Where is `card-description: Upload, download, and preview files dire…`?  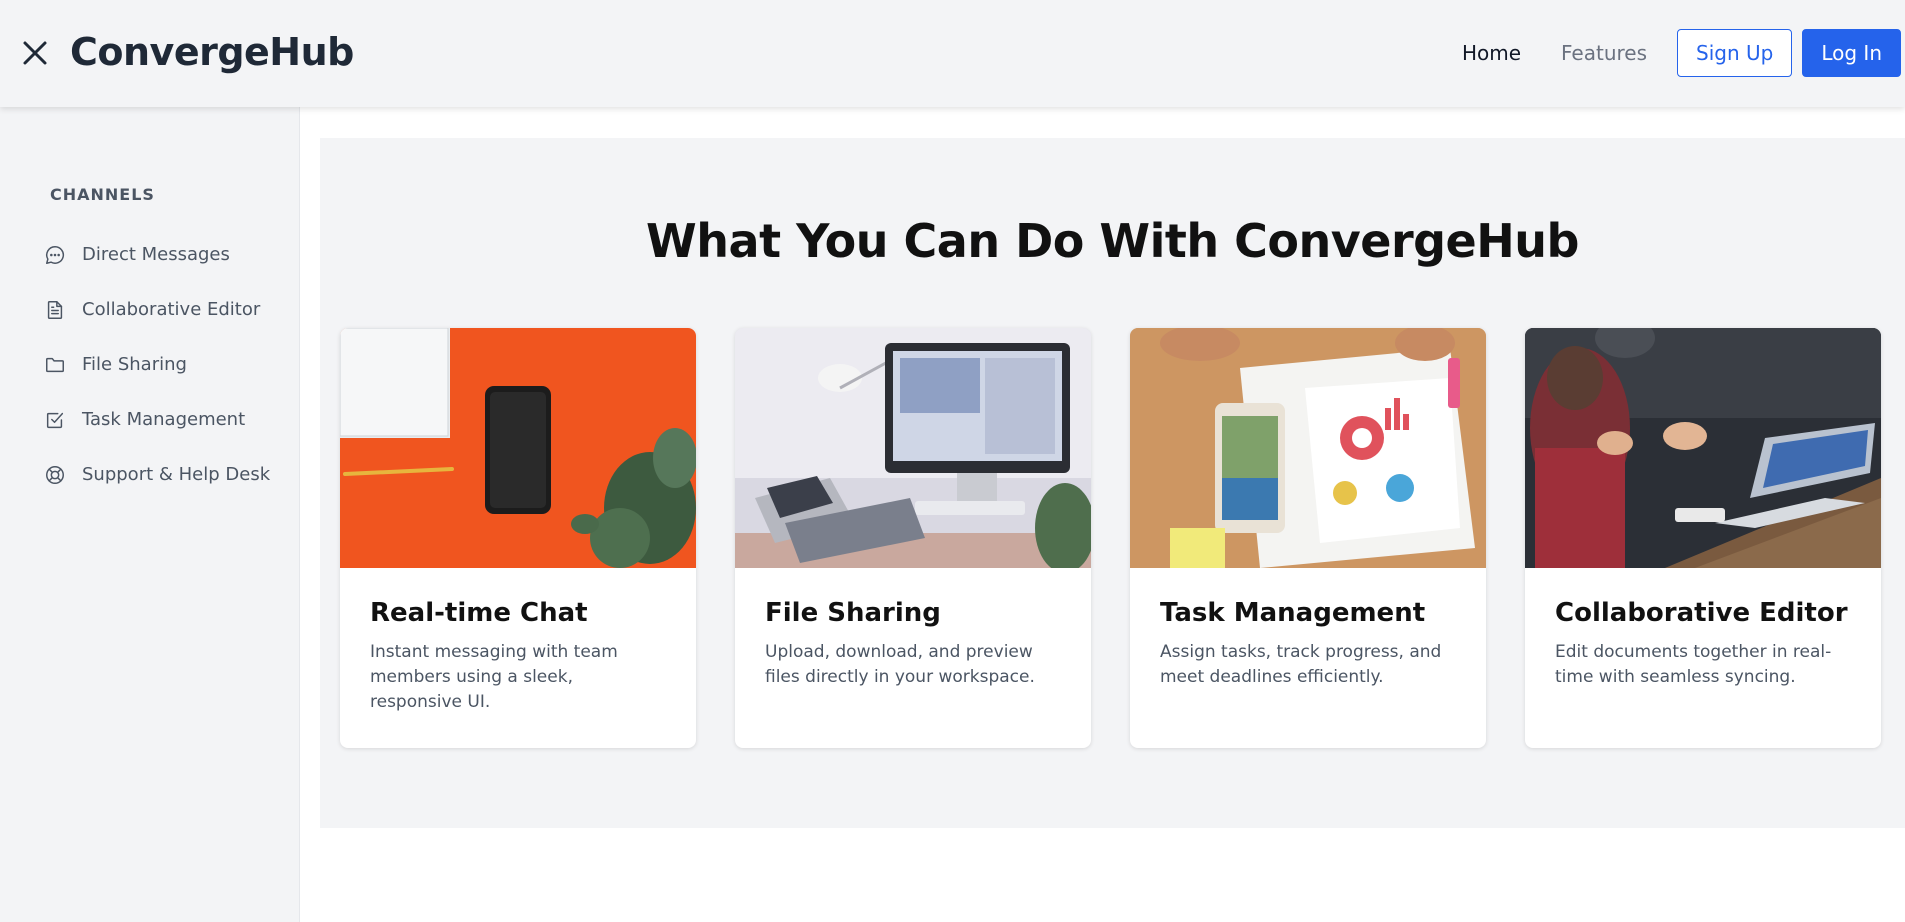 card-description: Upload, download, and preview files dire… is located at coordinates (900, 664).